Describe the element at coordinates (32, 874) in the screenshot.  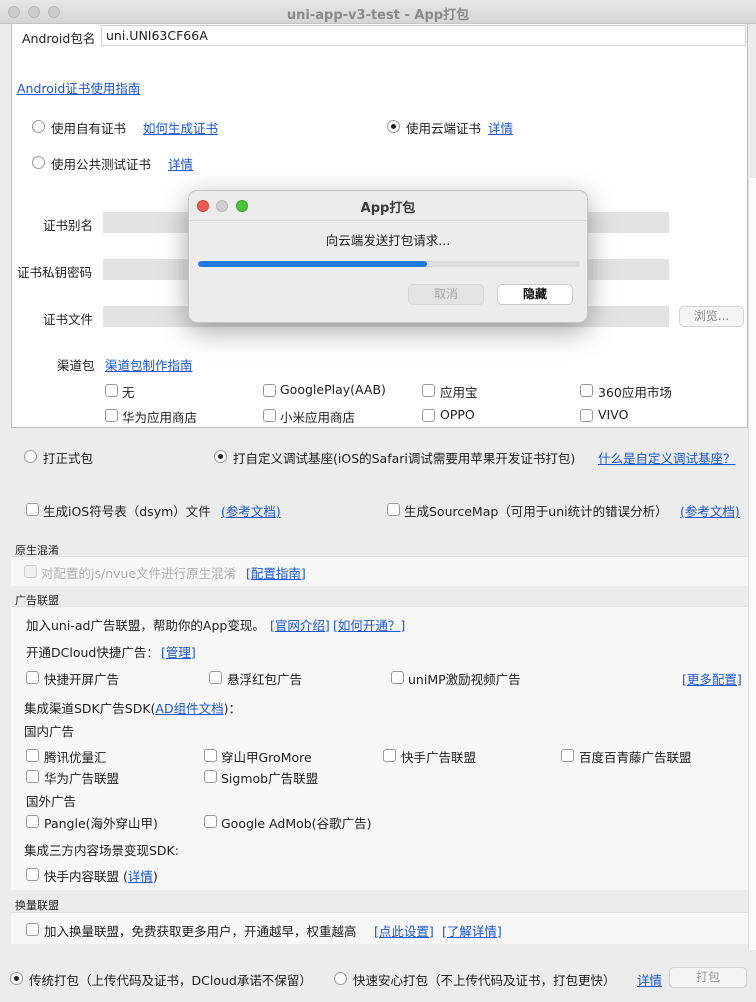
I see `kuaishou-content-checkbox` at that location.